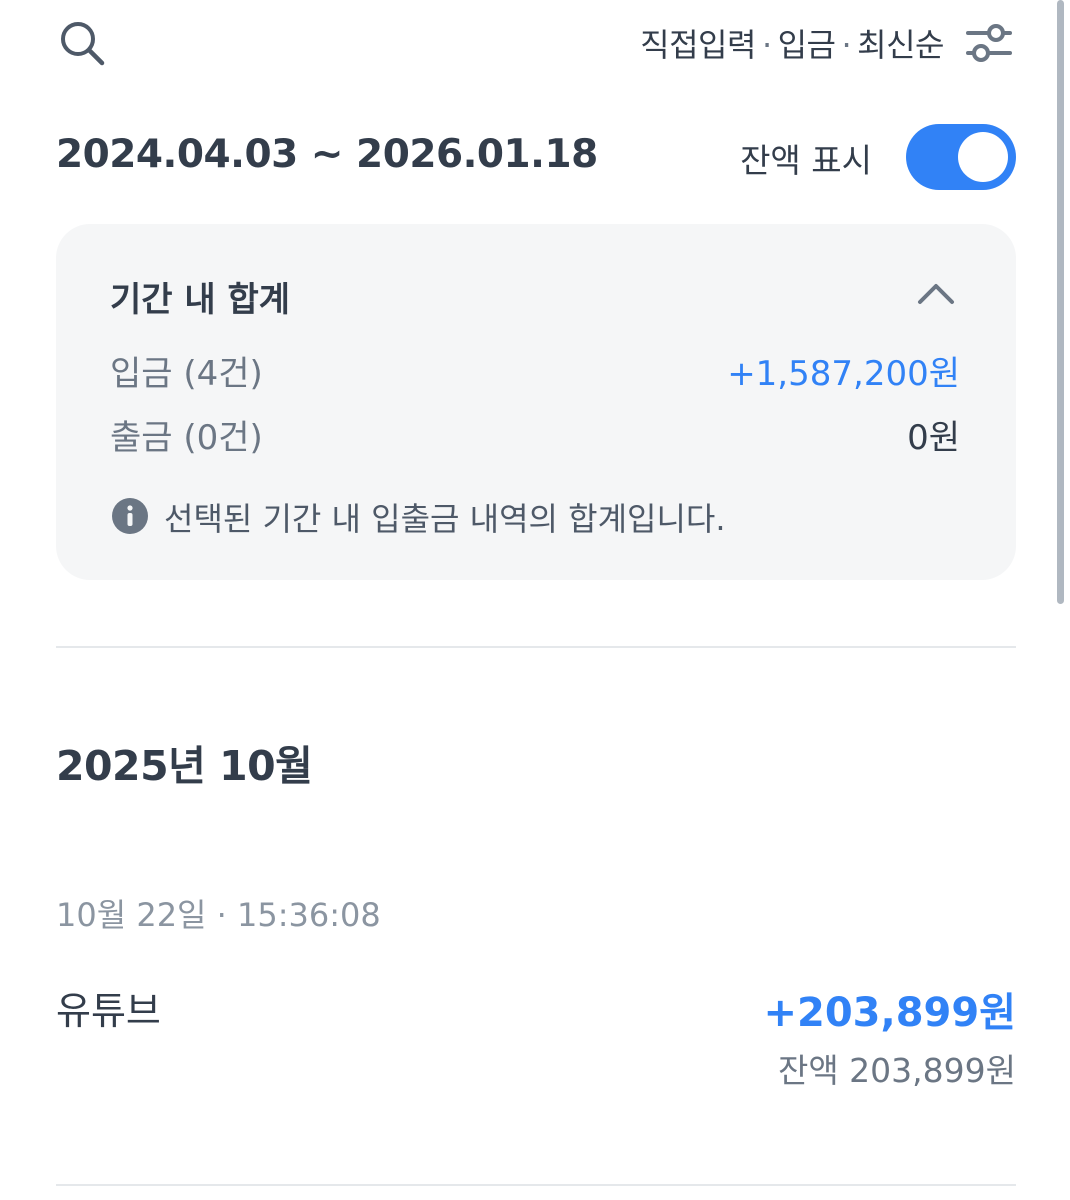 The image size is (1070, 1200). I want to click on sliders-icon, so click(989, 43).